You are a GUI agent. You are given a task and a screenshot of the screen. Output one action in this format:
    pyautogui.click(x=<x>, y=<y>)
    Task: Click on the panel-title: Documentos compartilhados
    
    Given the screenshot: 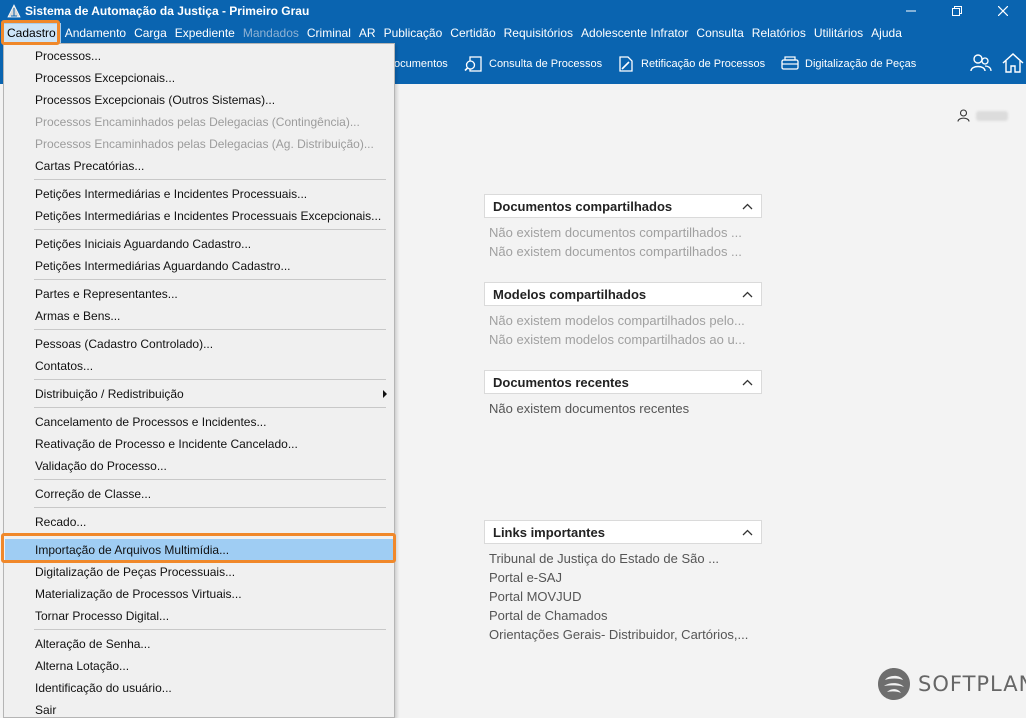 What is the action you would take?
    pyautogui.click(x=583, y=206)
    